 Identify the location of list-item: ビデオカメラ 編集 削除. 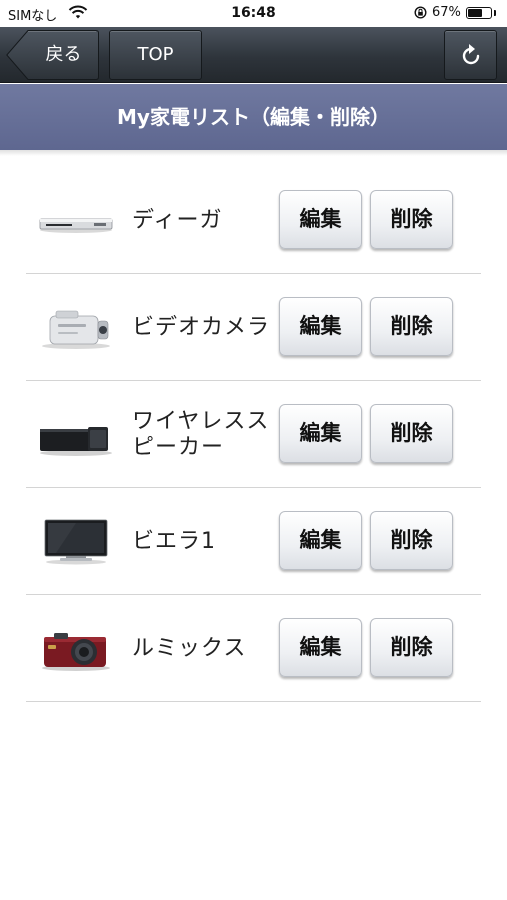
(253, 327).